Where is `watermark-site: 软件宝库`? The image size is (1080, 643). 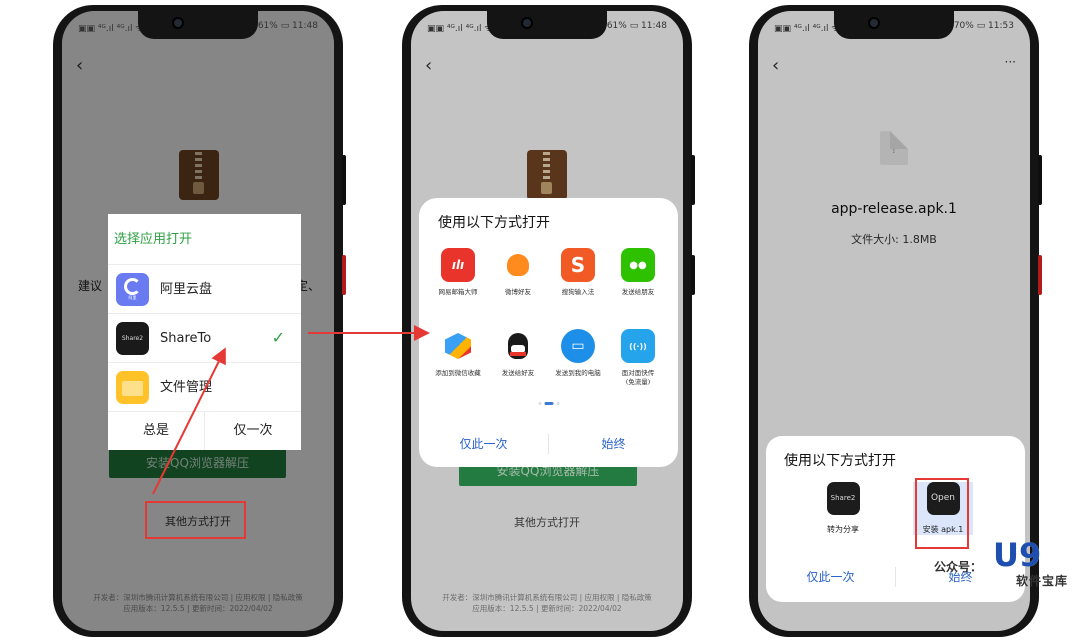
watermark-site: 软件宝库 is located at coordinates (1042, 581).